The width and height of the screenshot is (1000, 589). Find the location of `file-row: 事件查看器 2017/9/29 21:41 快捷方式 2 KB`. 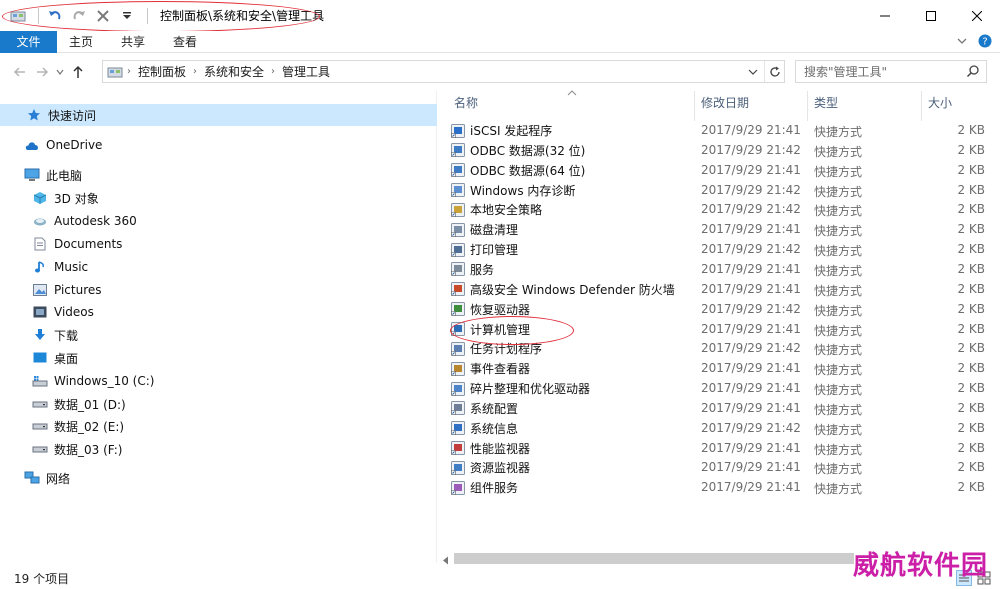

file-row: 事件查看器 2017/9/29 21:41 快捷方式 2 KB is located at coordinates (722, 368).